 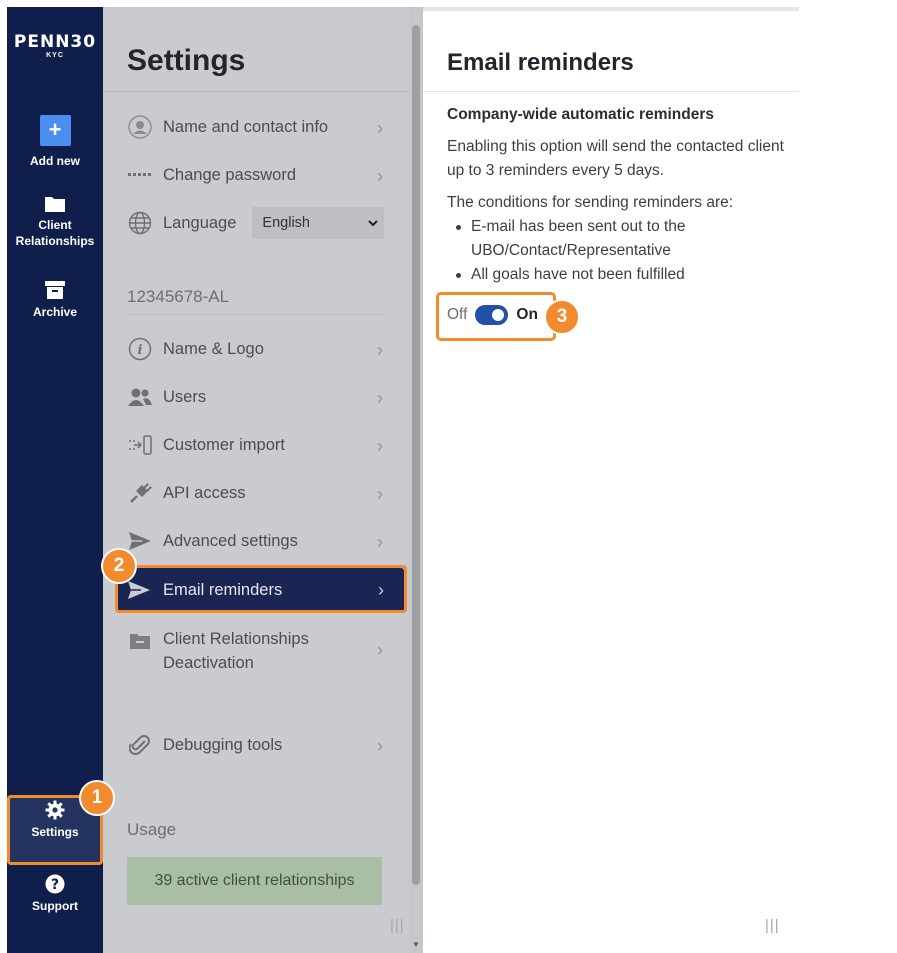 I want to click on settings-item-users: Users ›, so click(x=256, y=397).